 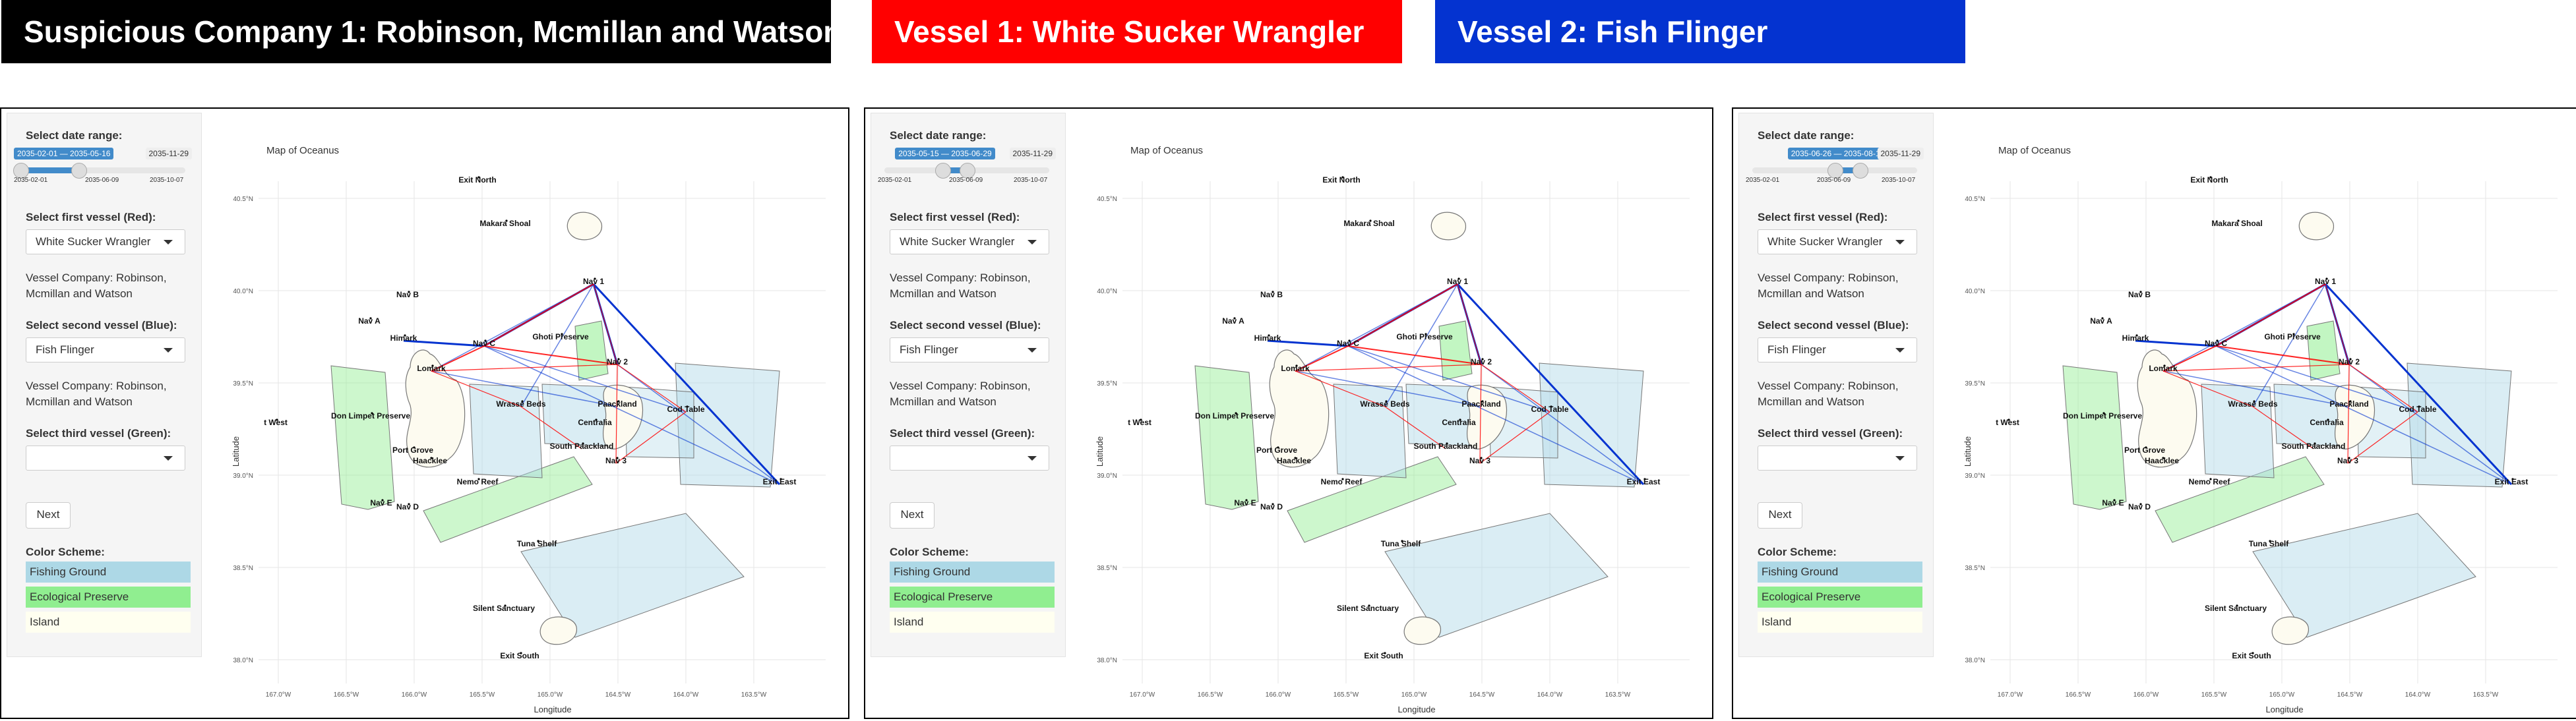 What do you see at coordinates (1796, 349) in the screenshot?
I see `second-vessel-value: Fish Flinger` at bounding box center [1796, 349].